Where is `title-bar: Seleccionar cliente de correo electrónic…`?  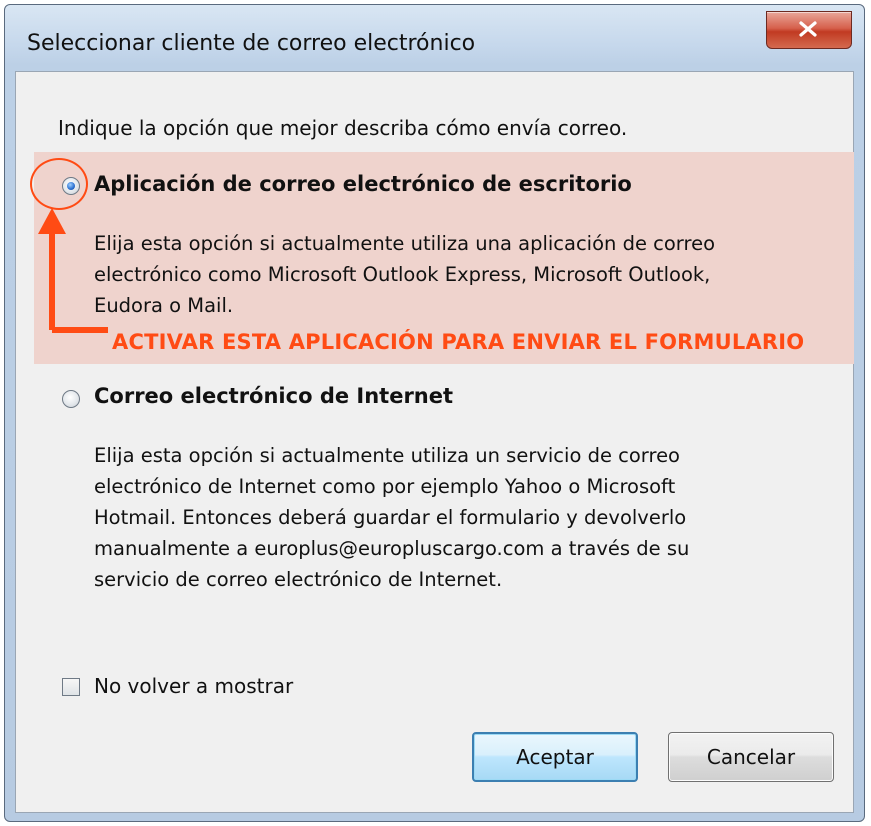 title-bar: Seleccionar cliente de correo electrónic… is located at coordinates (434, 37).